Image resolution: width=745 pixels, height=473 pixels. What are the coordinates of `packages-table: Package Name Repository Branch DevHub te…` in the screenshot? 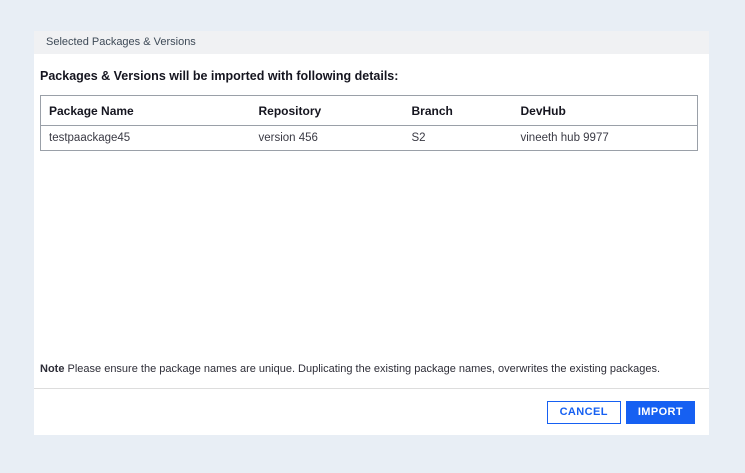 It's located at (369, 123).